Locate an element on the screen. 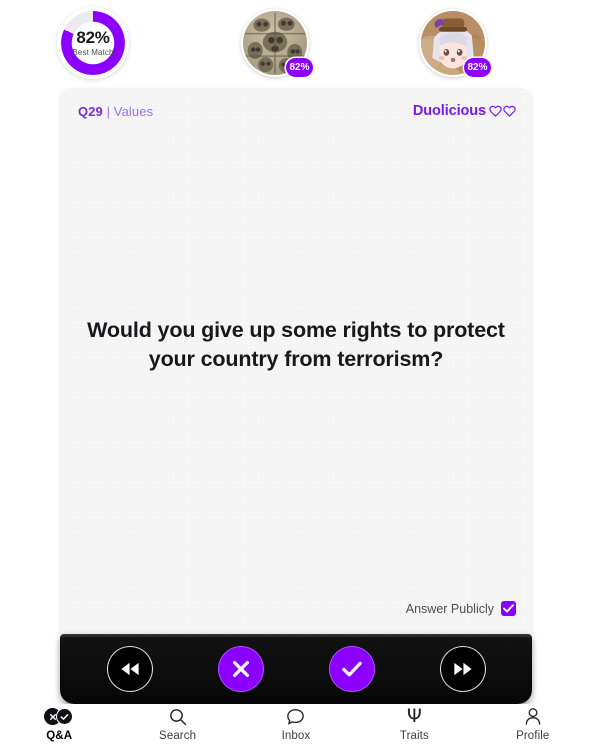  rewind-icon is located at coordinates (130, 669).